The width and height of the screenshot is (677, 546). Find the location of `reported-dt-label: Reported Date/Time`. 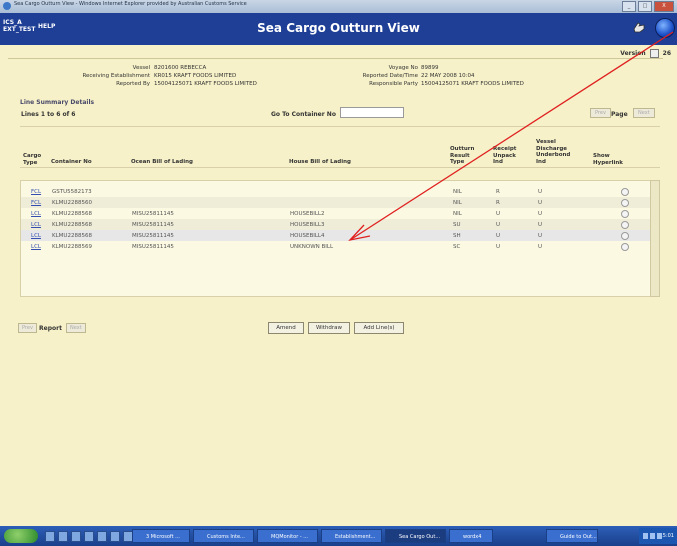

reported-dt-label: Reported Date/Time is located at coordinates (390, 76).